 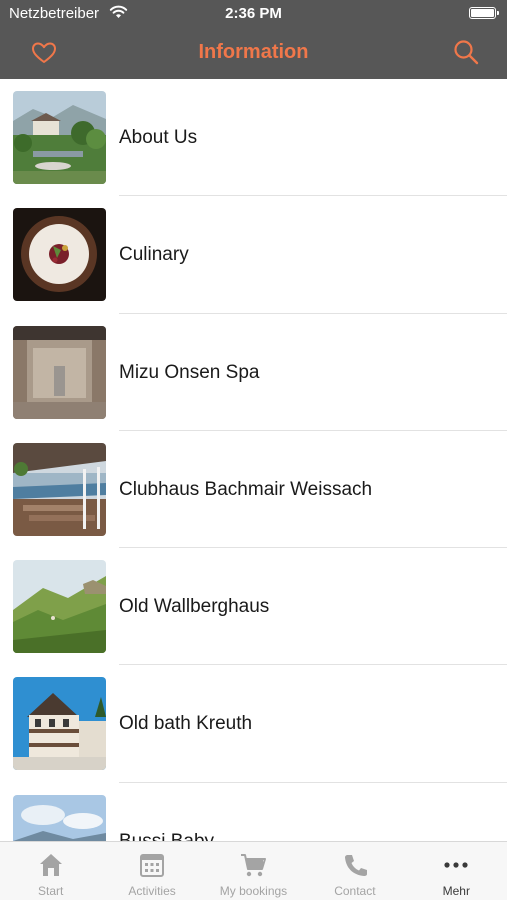 I want to click on tab-activities: Activities, so click(x=151, y=871).